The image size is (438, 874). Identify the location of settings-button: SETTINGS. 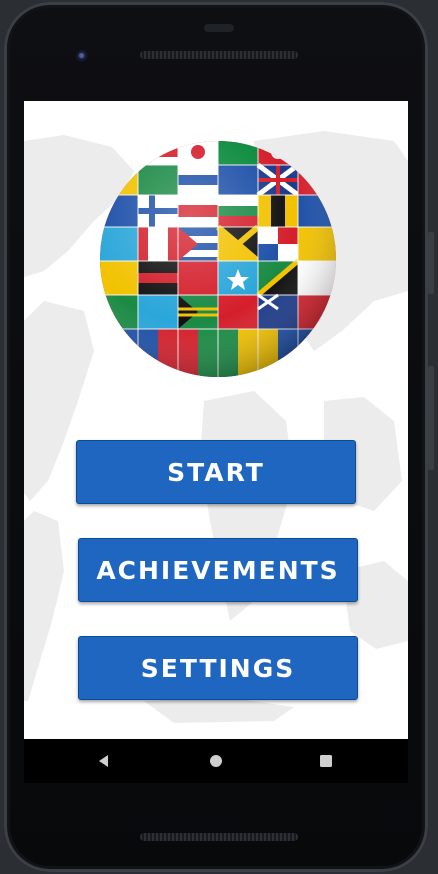
(218, 668).